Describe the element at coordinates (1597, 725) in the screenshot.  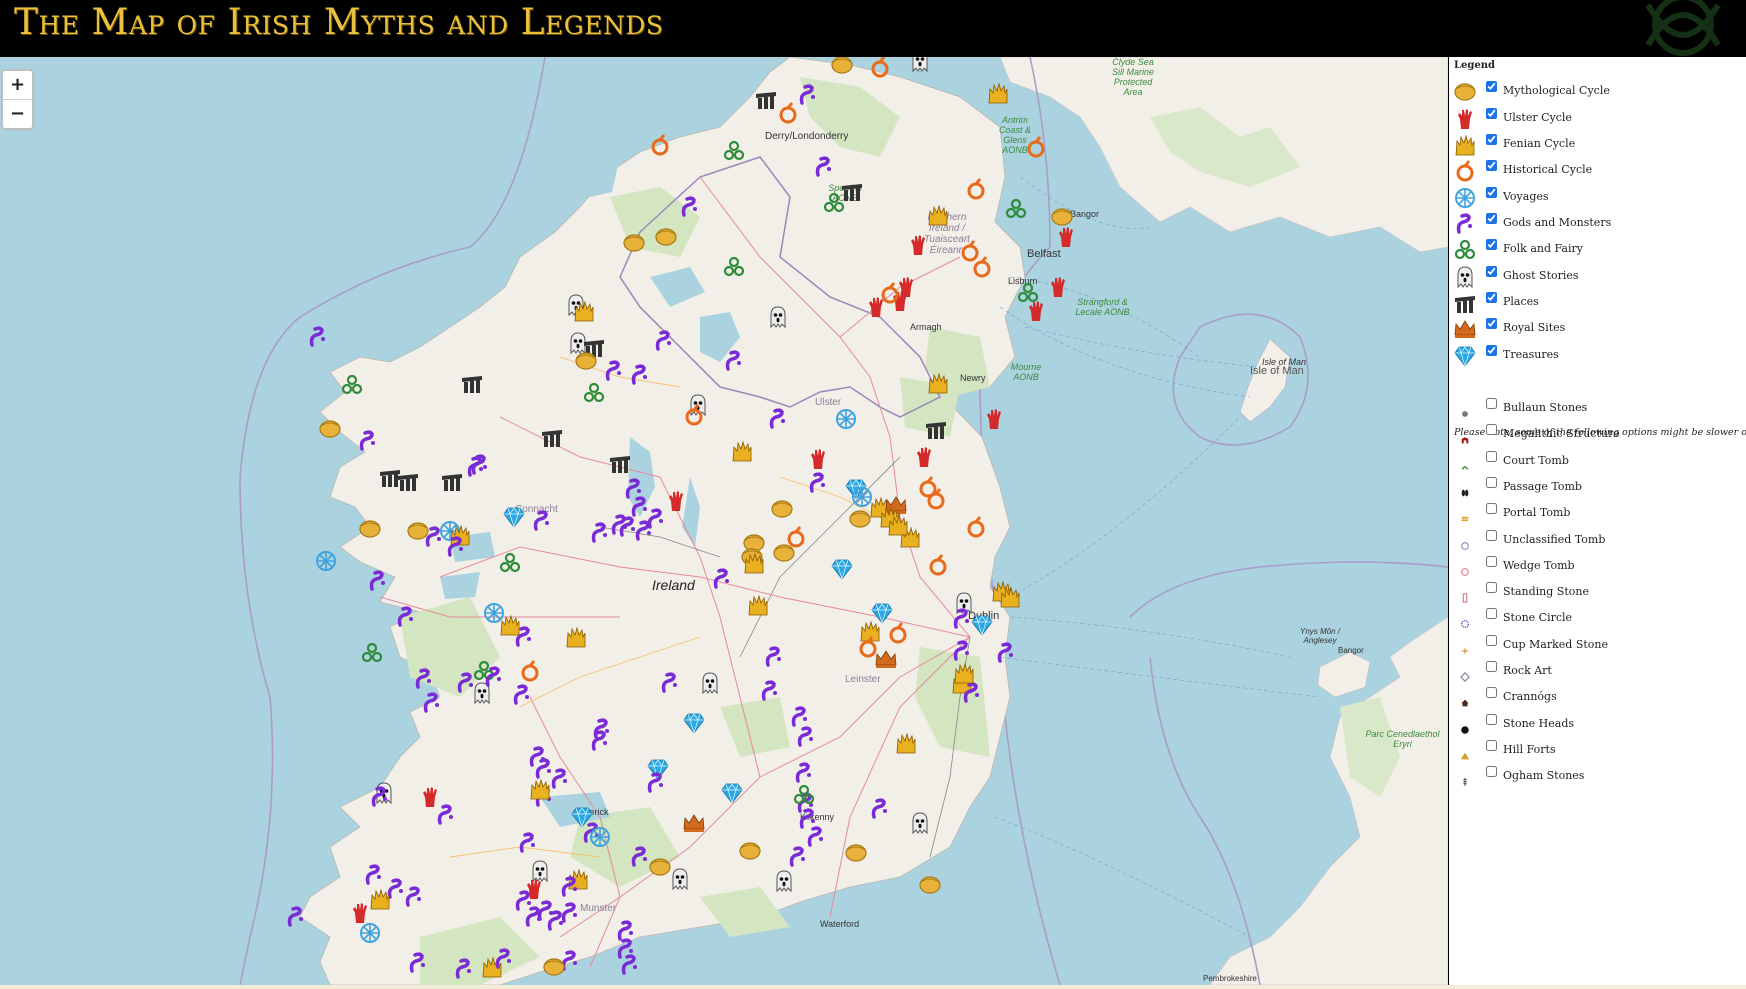
I see `legend-row-stone-heads: Stone Heads` at that location.